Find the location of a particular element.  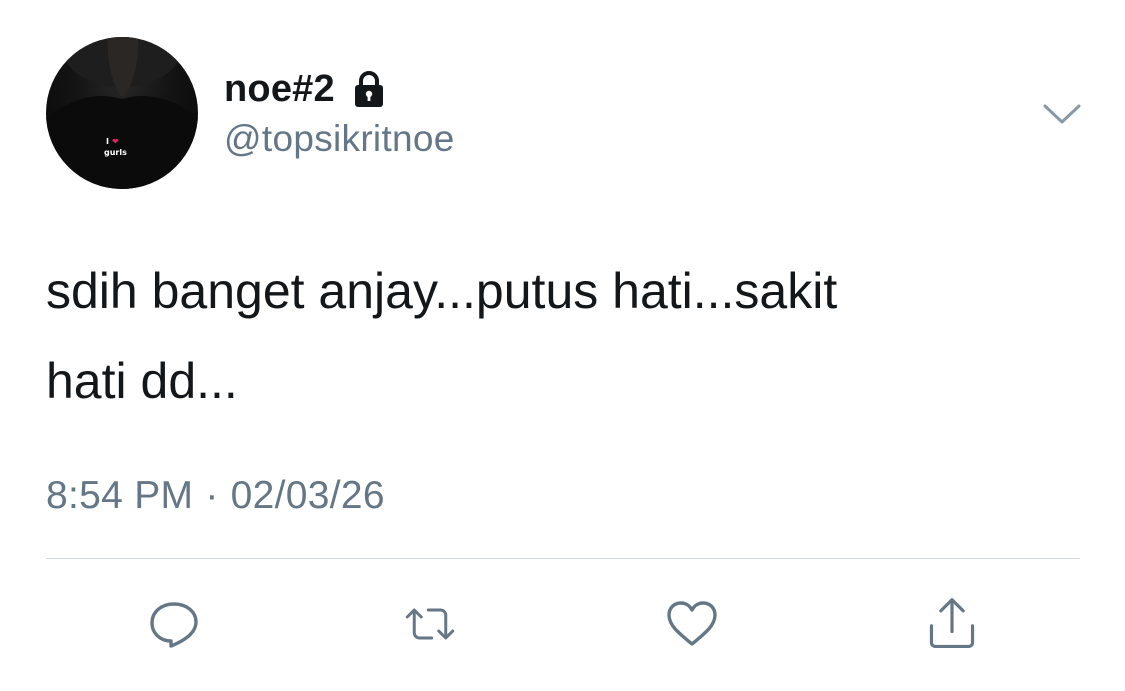

reply-button is located at coordinates (174, 624).